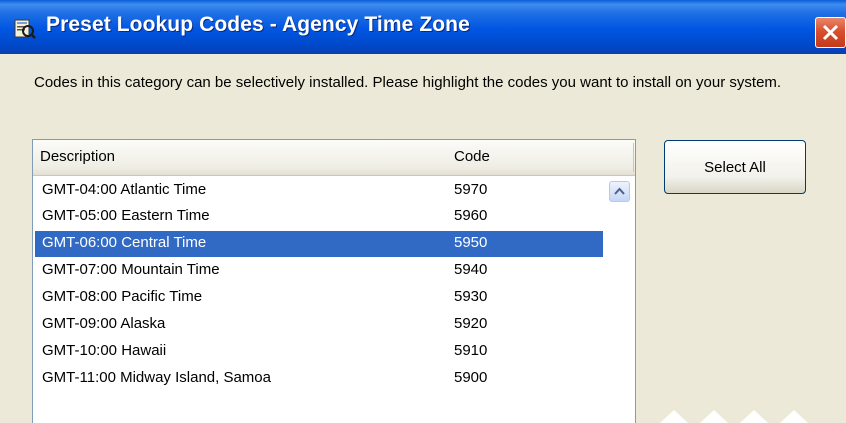 This screenshot has width=846, height=423. I want to click on row-description: GMT-07:00 Mountain Time, so click(131, 269).